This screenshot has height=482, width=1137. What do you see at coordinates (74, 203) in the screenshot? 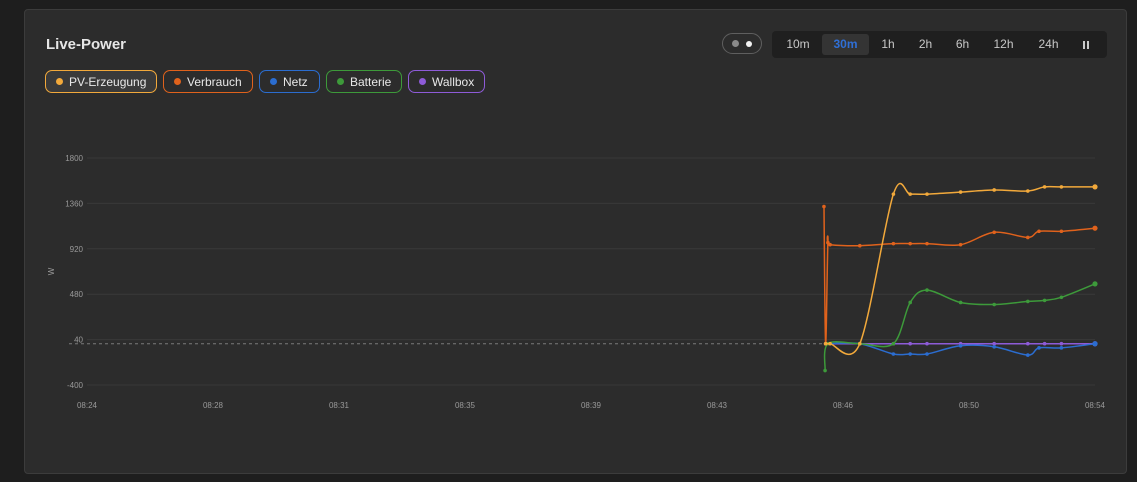
I see `y-tick-label: 1360` at bounding box center [74, 203].